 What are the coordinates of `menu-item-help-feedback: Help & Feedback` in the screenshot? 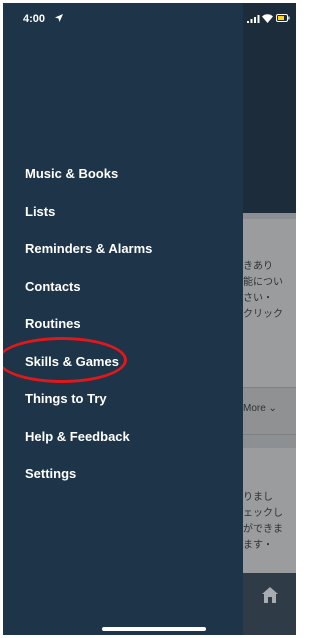 It's located at (123, 437).